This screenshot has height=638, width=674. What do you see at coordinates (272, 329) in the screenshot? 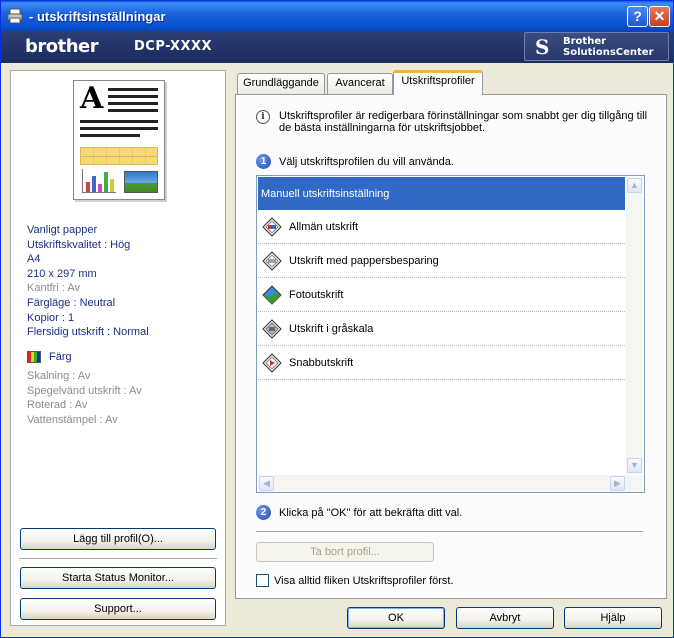
I see `grayscale-print-icon` at bounding box center [272, 329].